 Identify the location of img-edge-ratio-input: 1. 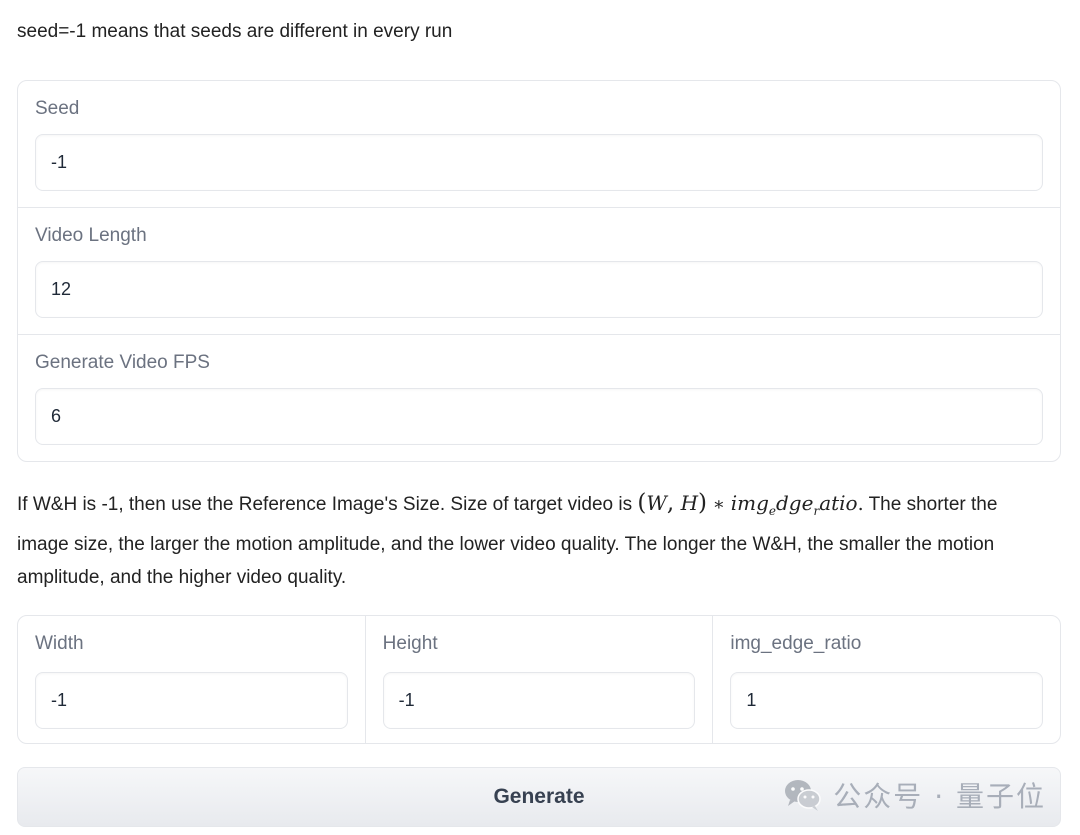
(887, 700).